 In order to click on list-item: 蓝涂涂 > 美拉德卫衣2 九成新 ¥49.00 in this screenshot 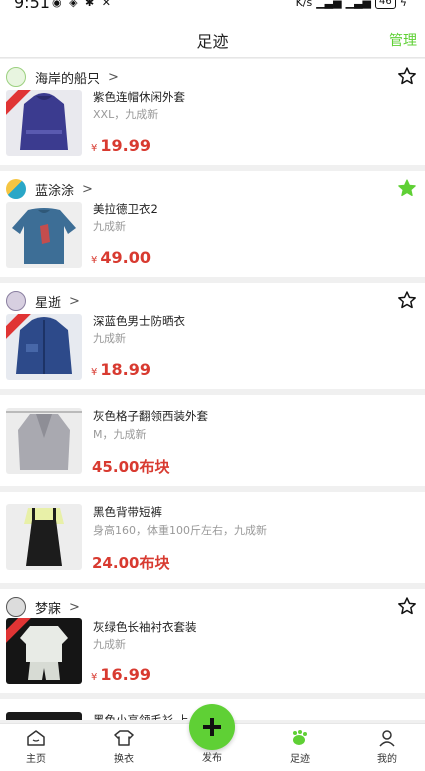, I will do `click(212, 224)`.